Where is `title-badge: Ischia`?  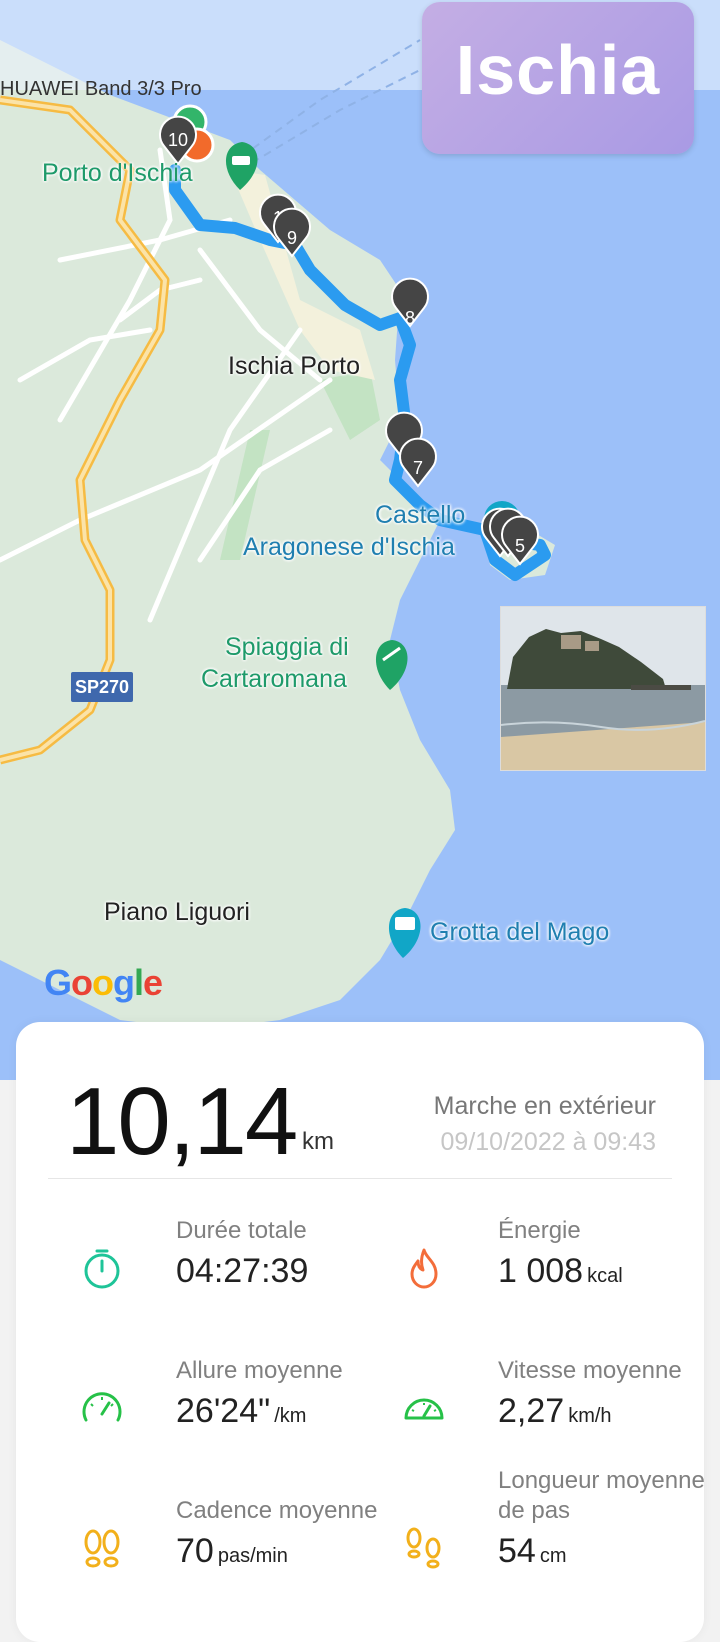
title-badge: Ischia is located at coordinates (558, 78).